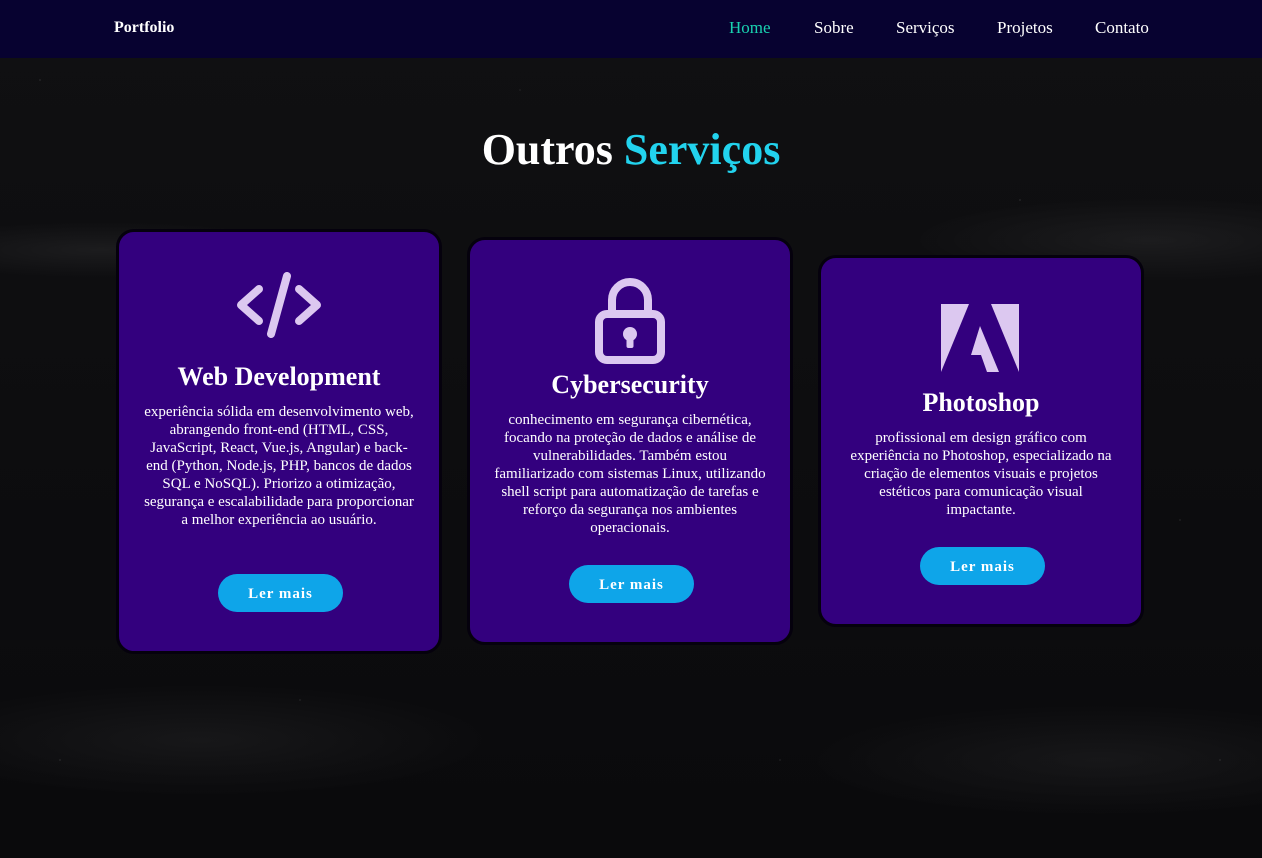 Image resolution: width=1262 pixels, height=858 pixels. I want to click on section-title-main: Outros, so click(547, 149).